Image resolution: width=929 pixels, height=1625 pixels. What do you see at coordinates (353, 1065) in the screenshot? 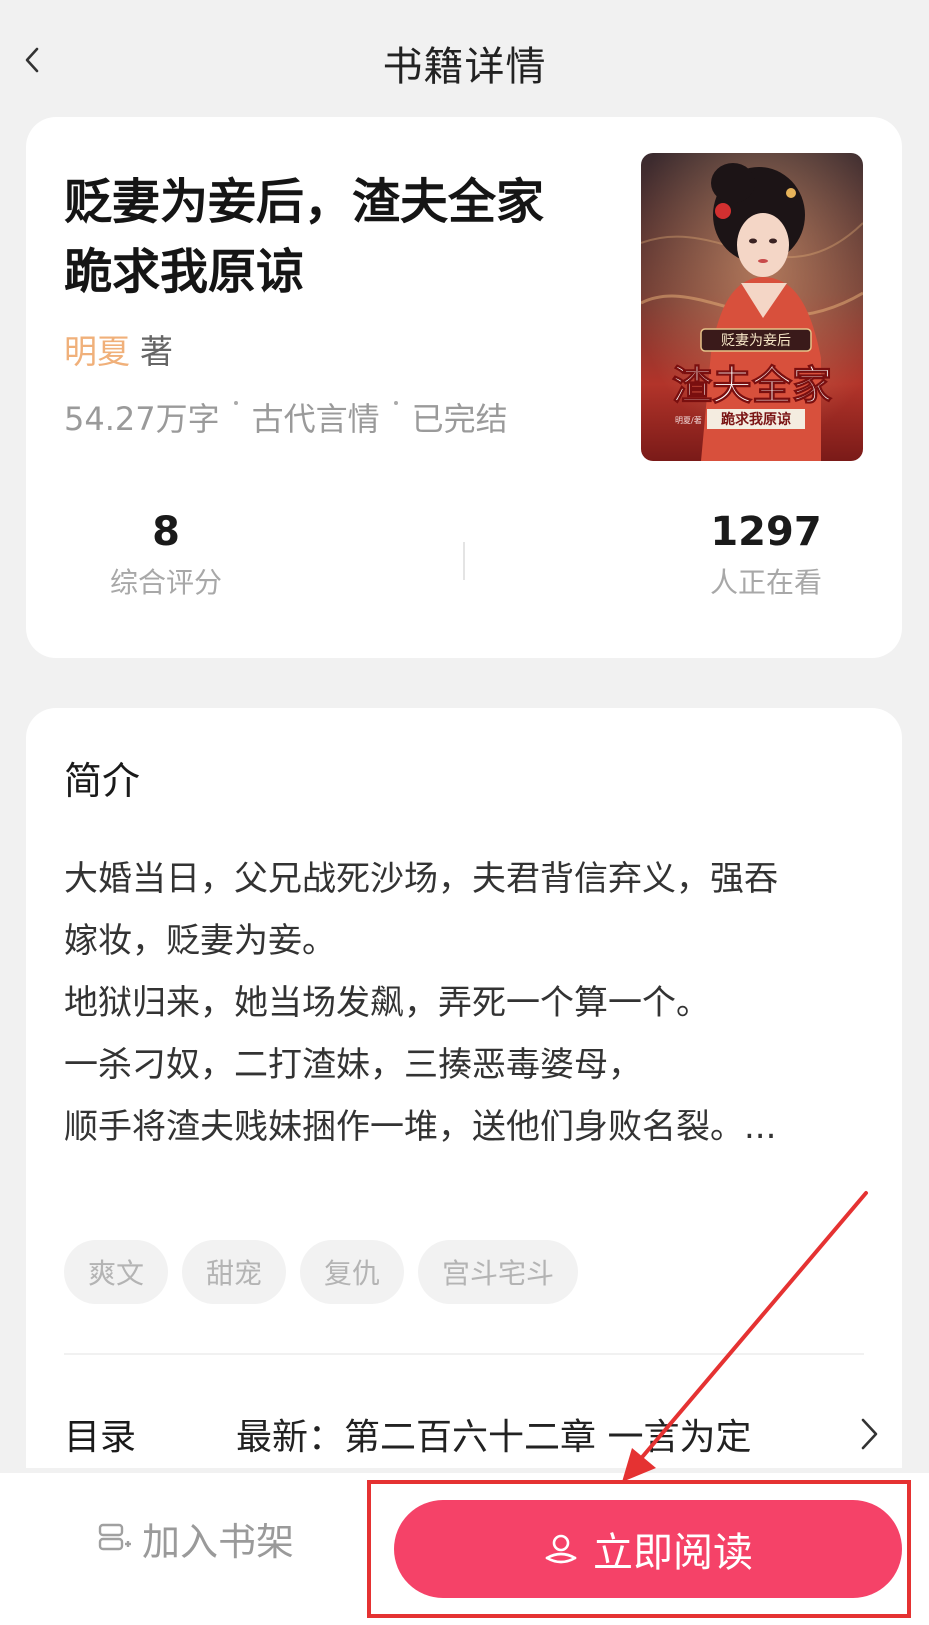
I see `intro-line: 一杀刁奴，二打渣妹，三揍恶毒婆母，` at bounding box center [353, 1065].